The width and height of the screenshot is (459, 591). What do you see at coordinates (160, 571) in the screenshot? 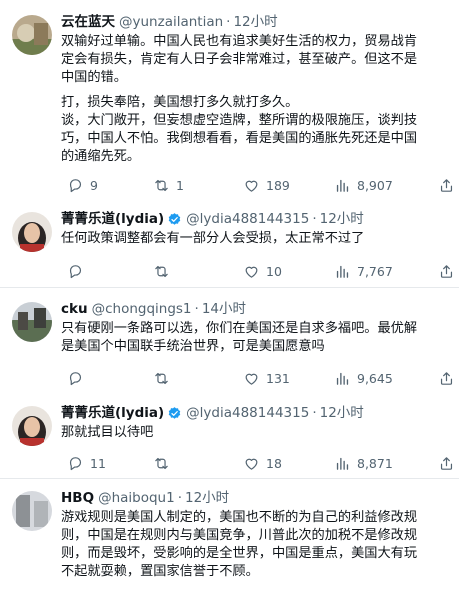
I see `tweet-text-line: 不起就耍赖，置国家信誉于不顾。` at bounding box center [160, 571].